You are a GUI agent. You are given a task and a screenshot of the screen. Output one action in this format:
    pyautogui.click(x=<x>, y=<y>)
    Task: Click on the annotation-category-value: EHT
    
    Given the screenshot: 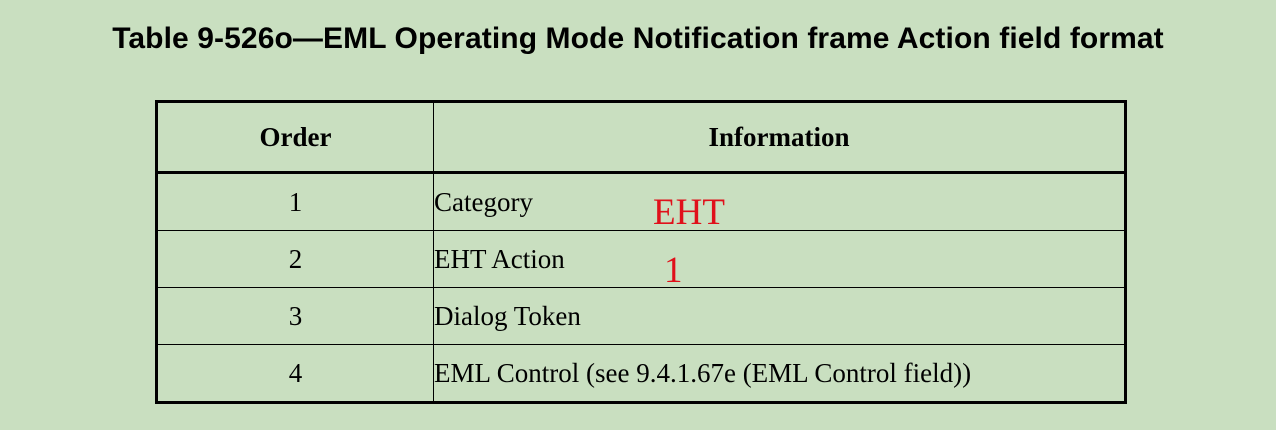 What is the action you would take?
    pyautogui.click(x=689, y=212)
    